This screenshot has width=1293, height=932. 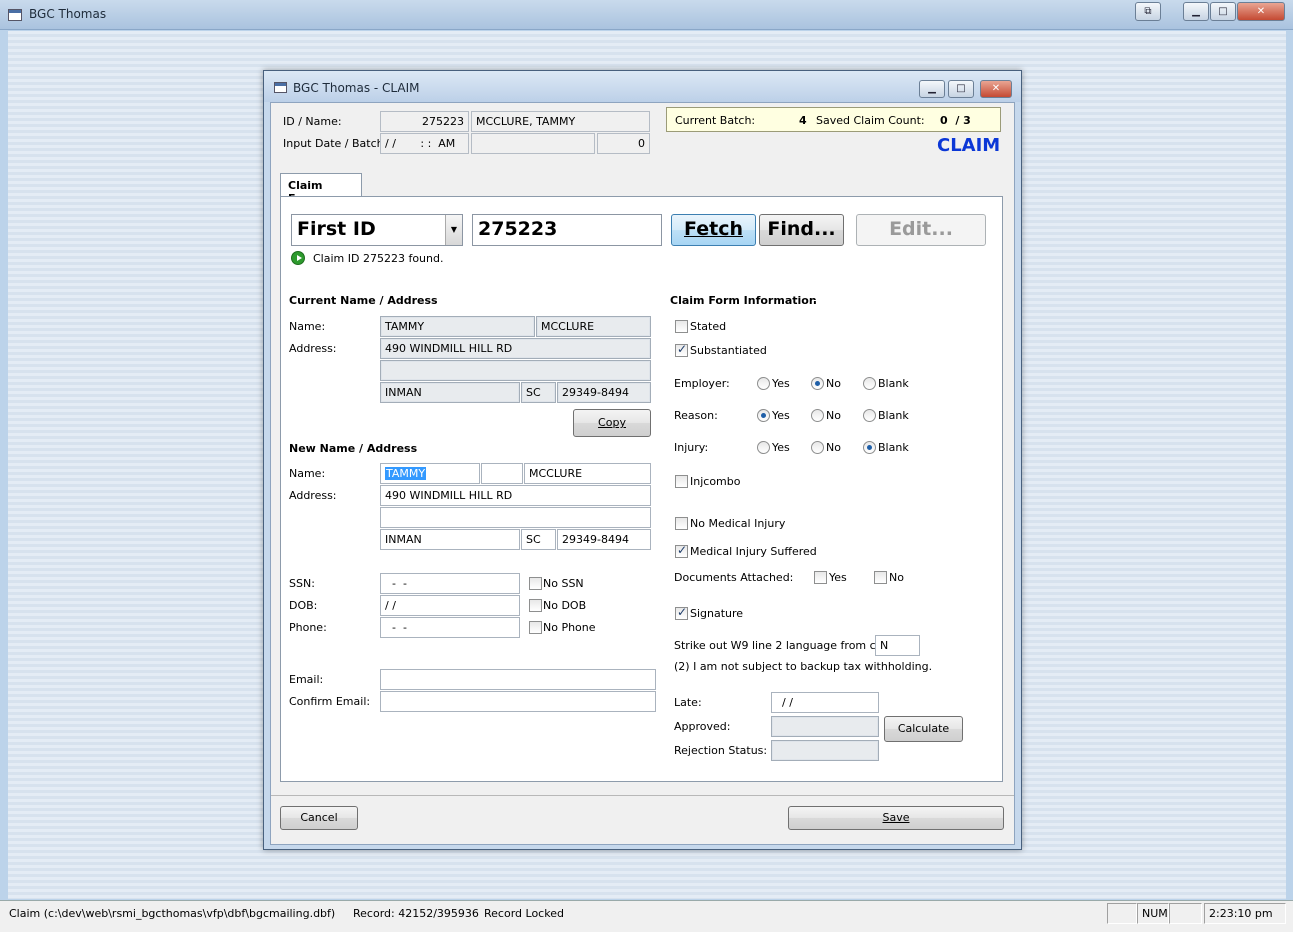 What do you see at coordinates (880, 577) in the screenshot?
I see `documents-no-checkbox` at bounding box center [880, 577].